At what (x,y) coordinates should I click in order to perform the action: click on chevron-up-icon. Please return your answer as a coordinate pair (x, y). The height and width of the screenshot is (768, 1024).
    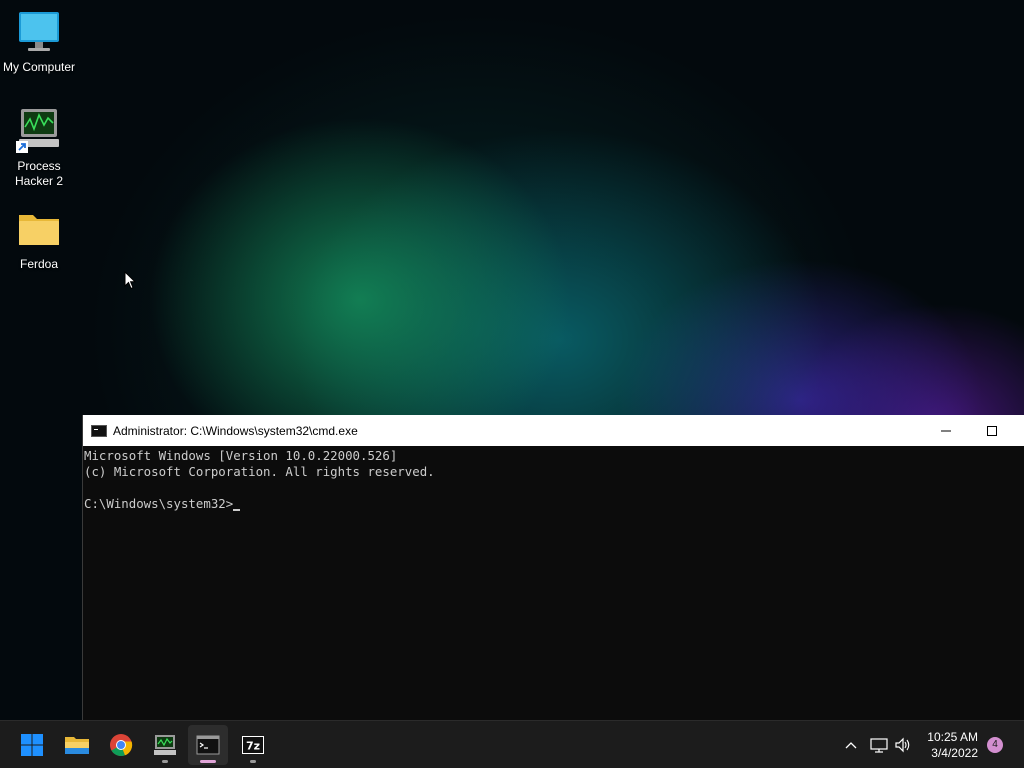
    Looking at the image, I should click on (851, 745).